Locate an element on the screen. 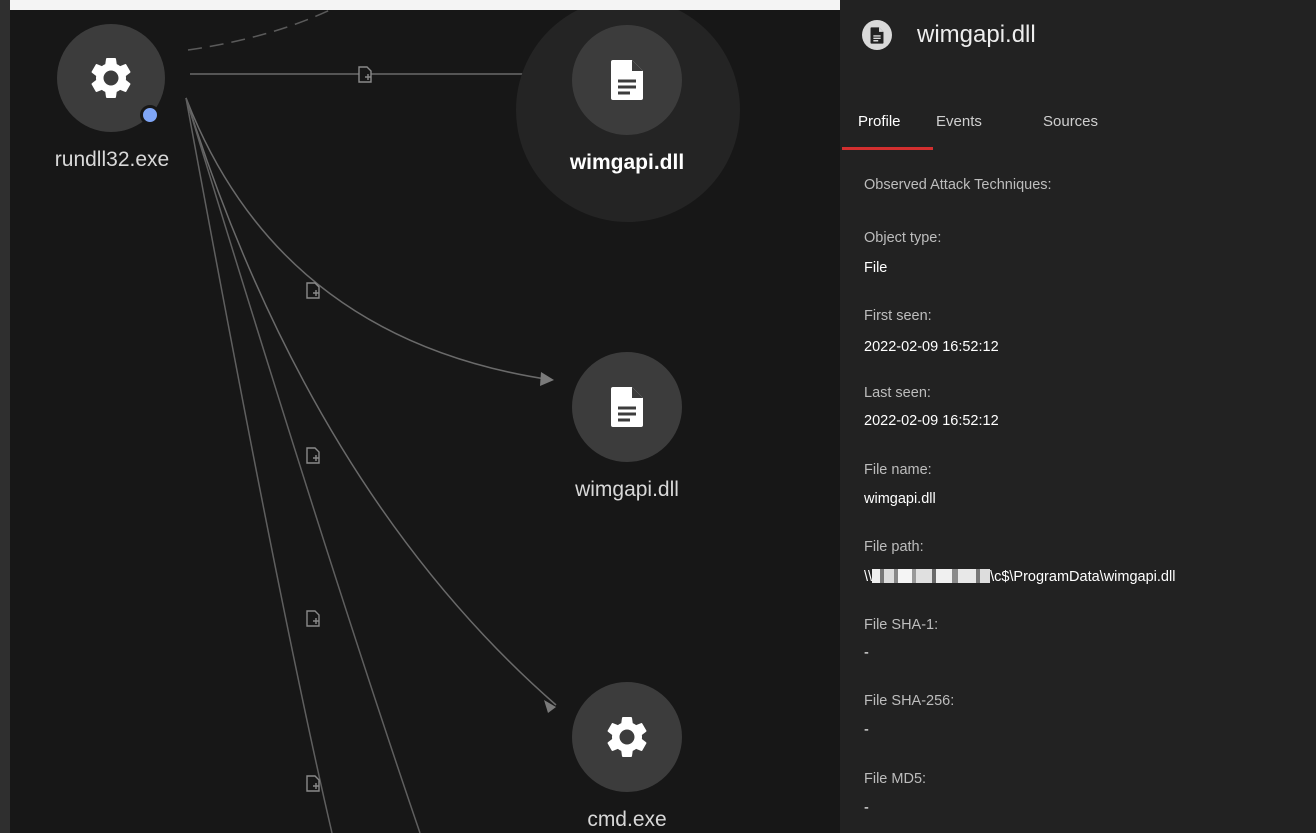  field-value-file-path: \\ \c$\ProgramData\wimgapi.dll is located at coordinates (1019, 577).